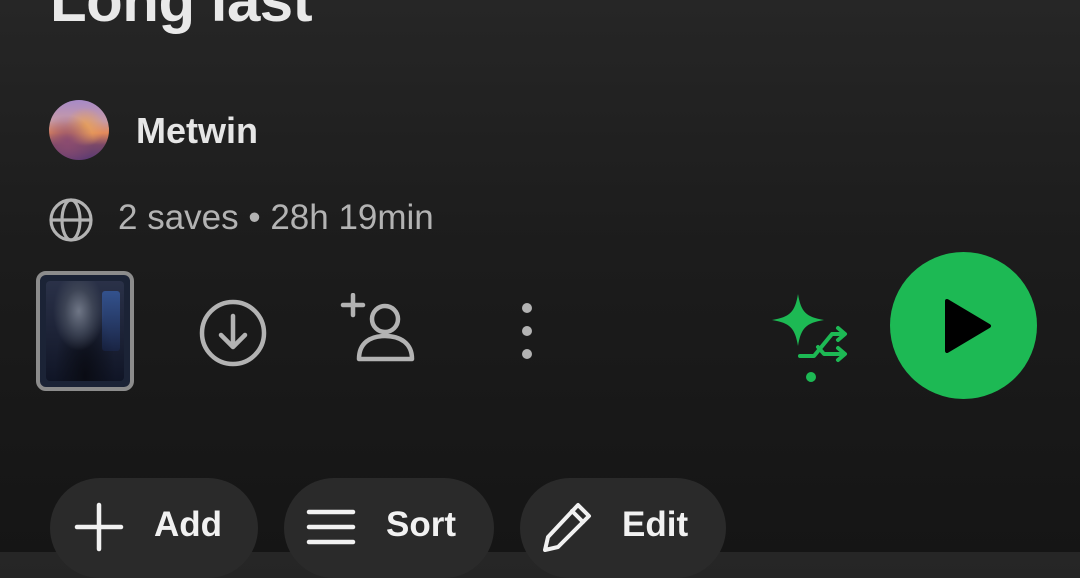 This screenshot has height=578, width=1080. Describe the element at coordinates (655, 524) in the screenshot. I see `edit-label: Edit` at that location.